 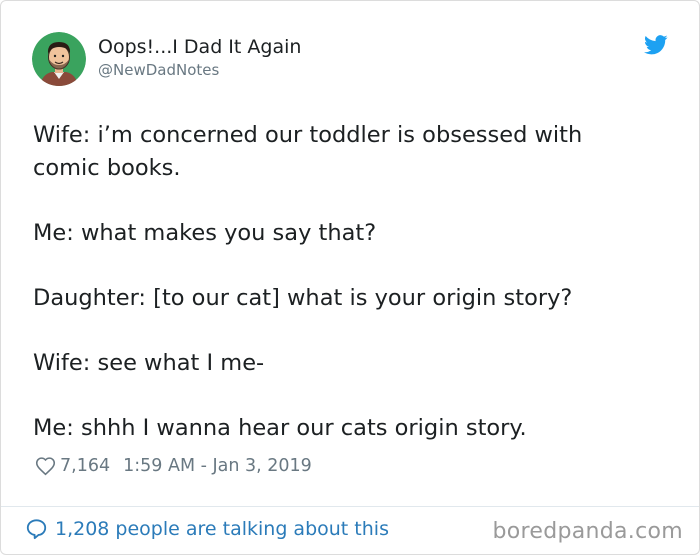 What do you see at coordinates (199, 70) in the screenshot?
I see `author-handle: @NewDadNotes` at bounding box center [199, 70].